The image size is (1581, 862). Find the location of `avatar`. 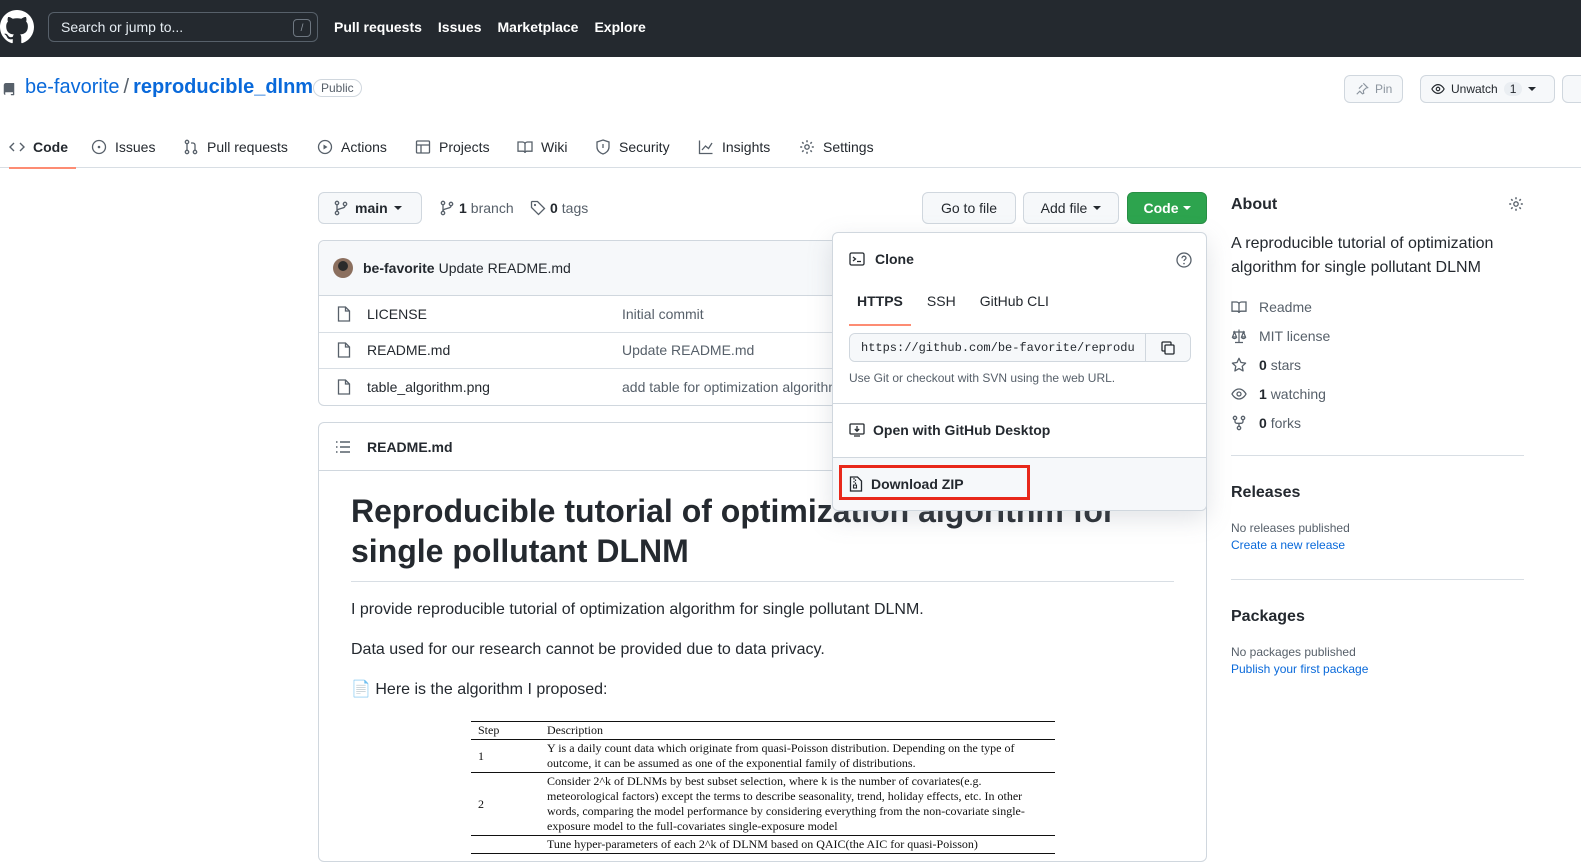

avatar is located at coordinates (343, 268).